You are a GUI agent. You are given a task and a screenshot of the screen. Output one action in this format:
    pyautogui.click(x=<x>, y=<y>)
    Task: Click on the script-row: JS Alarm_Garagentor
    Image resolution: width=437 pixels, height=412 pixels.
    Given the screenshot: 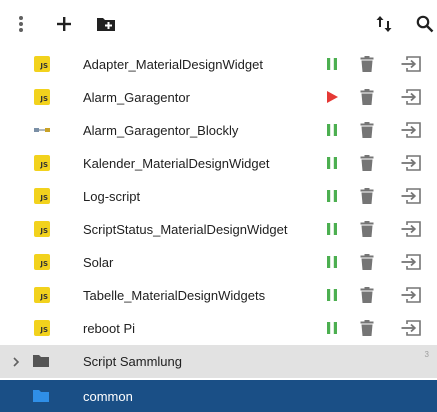 What is the action you would take?
    pyautogui.click(x=218, y=97)
    